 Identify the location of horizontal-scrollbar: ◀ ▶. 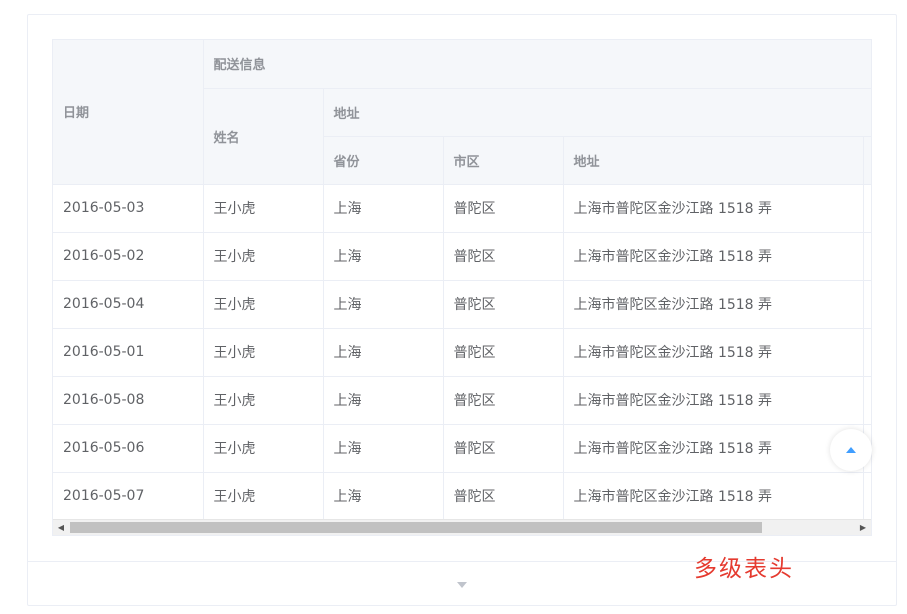
(462, 527).